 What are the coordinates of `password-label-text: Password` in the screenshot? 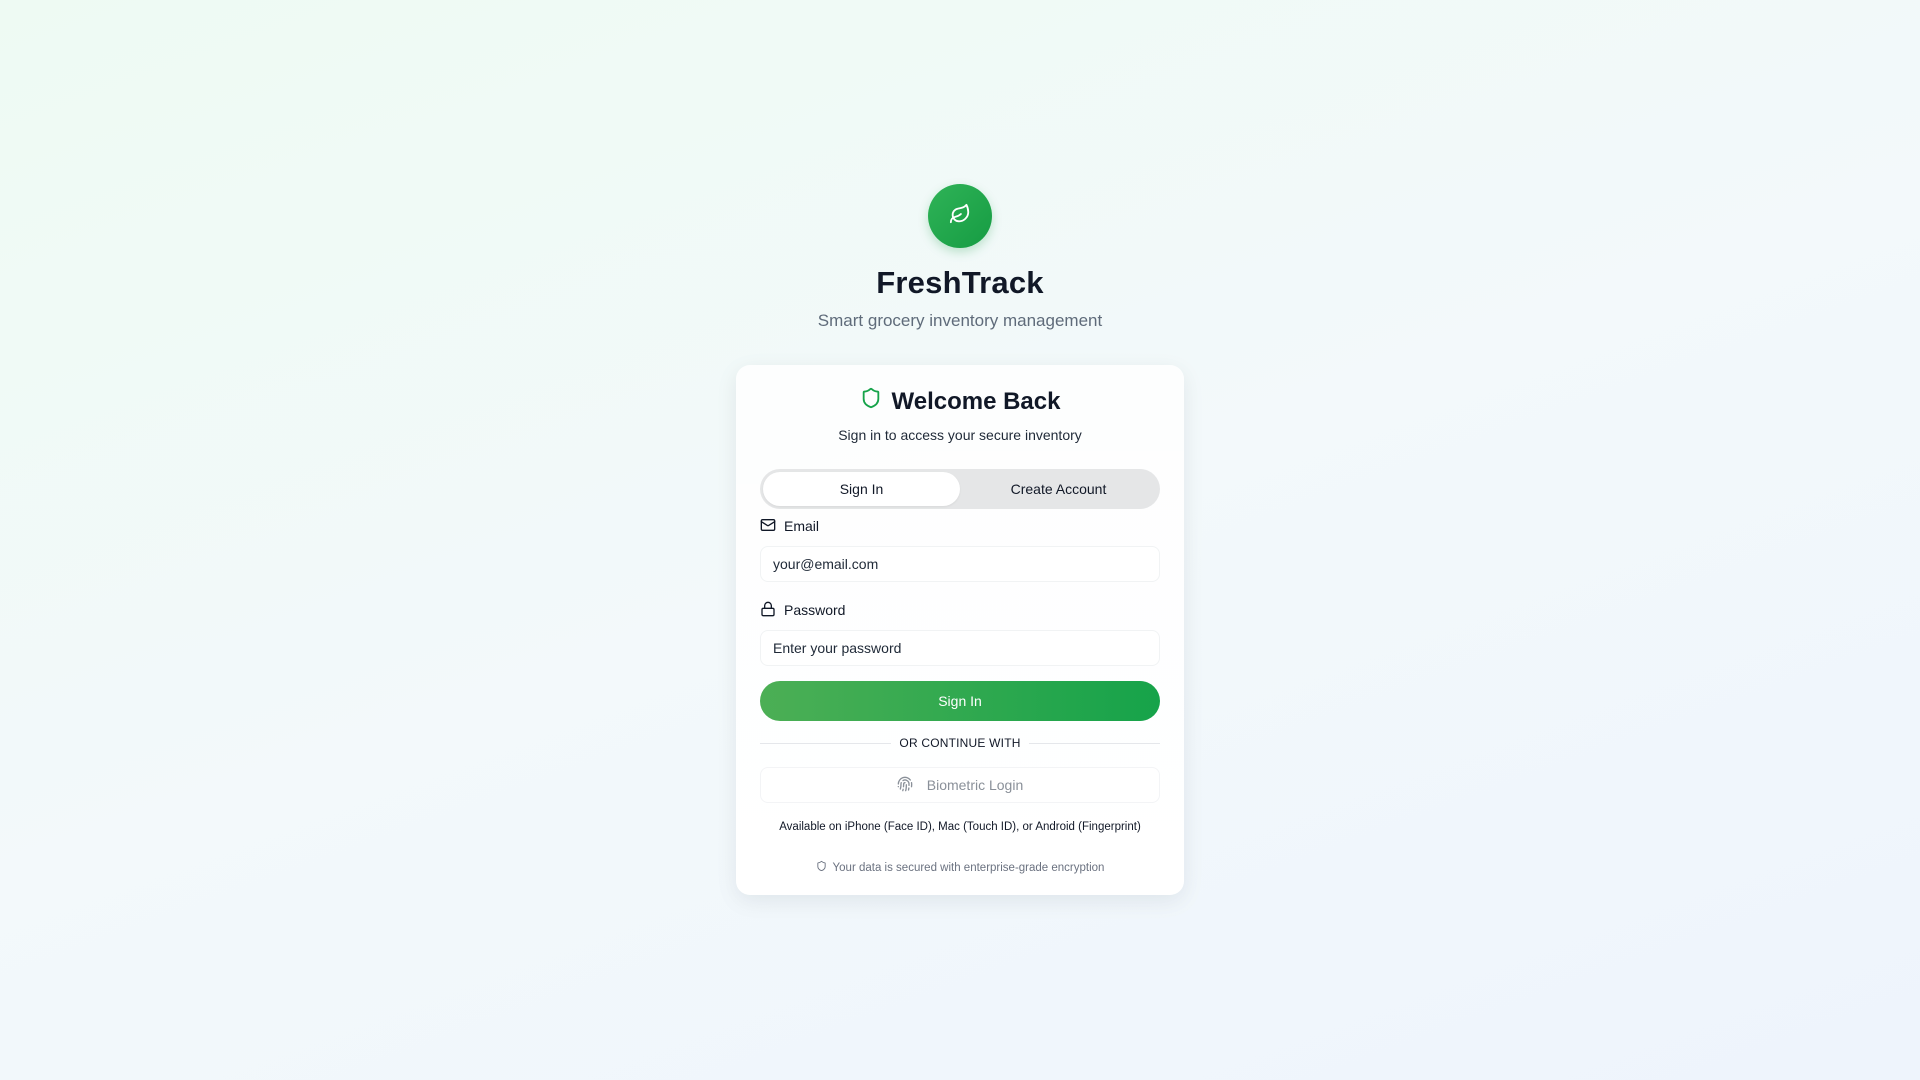 It's located at (815, 610).